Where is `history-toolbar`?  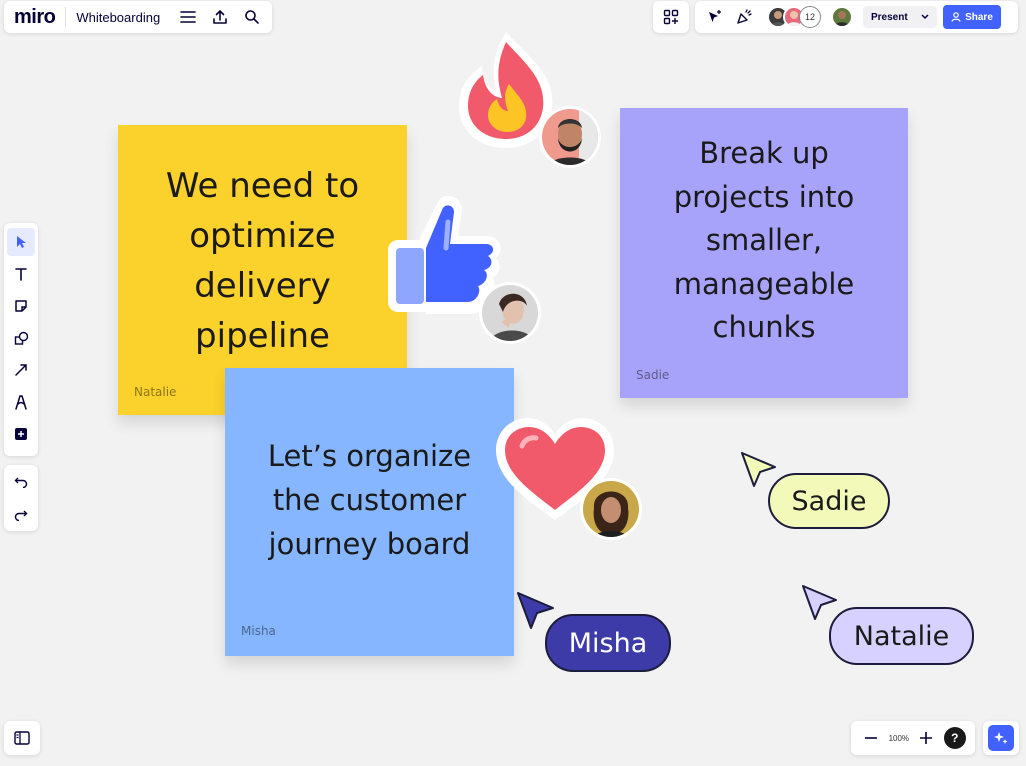
history-toolbar is located at coordinates (21, 498).